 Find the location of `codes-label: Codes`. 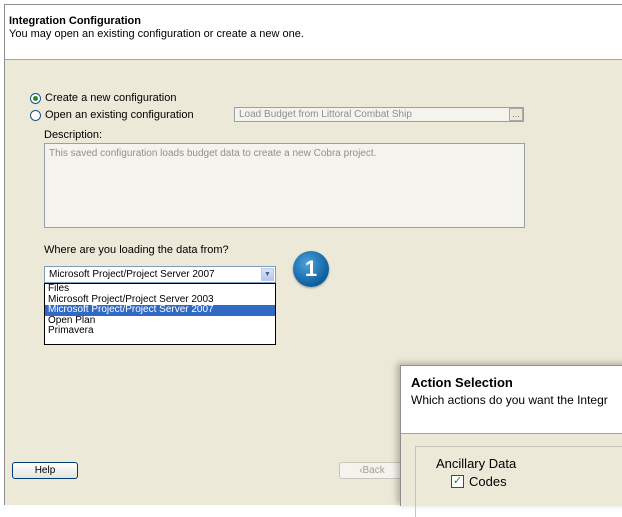

codes-label: Codes is located at coordinates (488, 481).